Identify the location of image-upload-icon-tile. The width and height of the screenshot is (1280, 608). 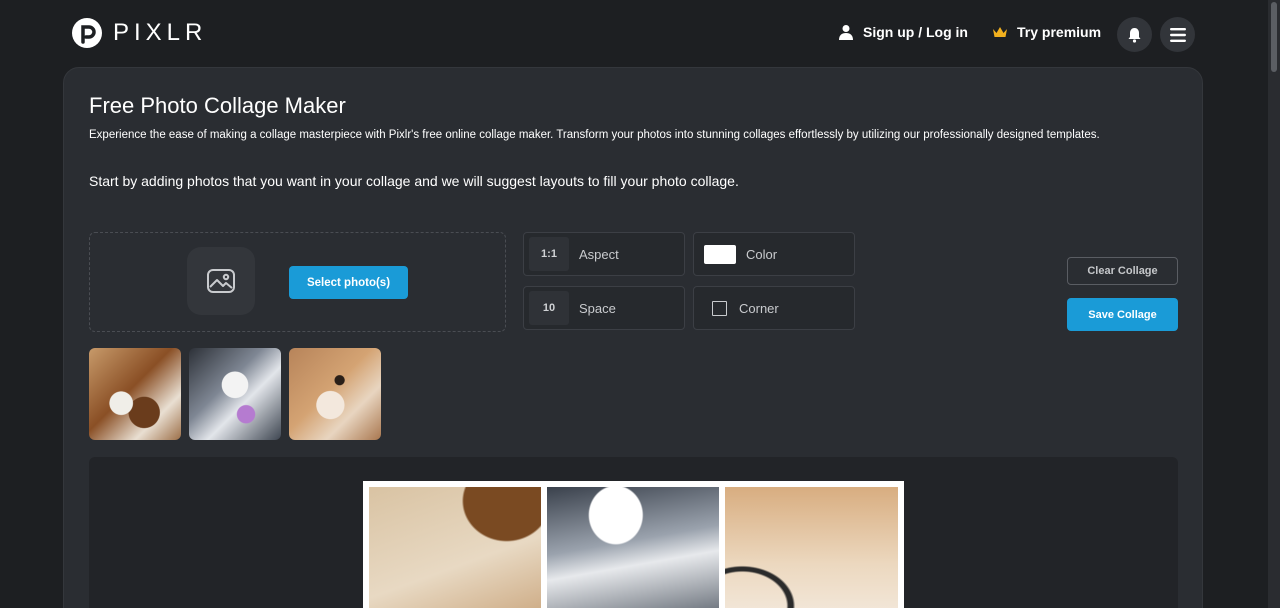
(221, 281).